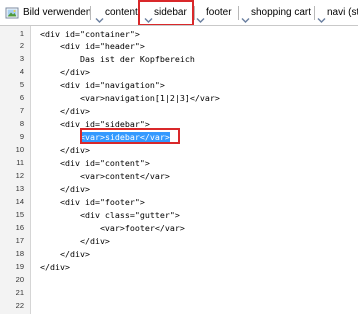  Describe the element at coordinates (124, 137) in the screenshot. I see `selected-text: <var>sidebar</var>` at that location.